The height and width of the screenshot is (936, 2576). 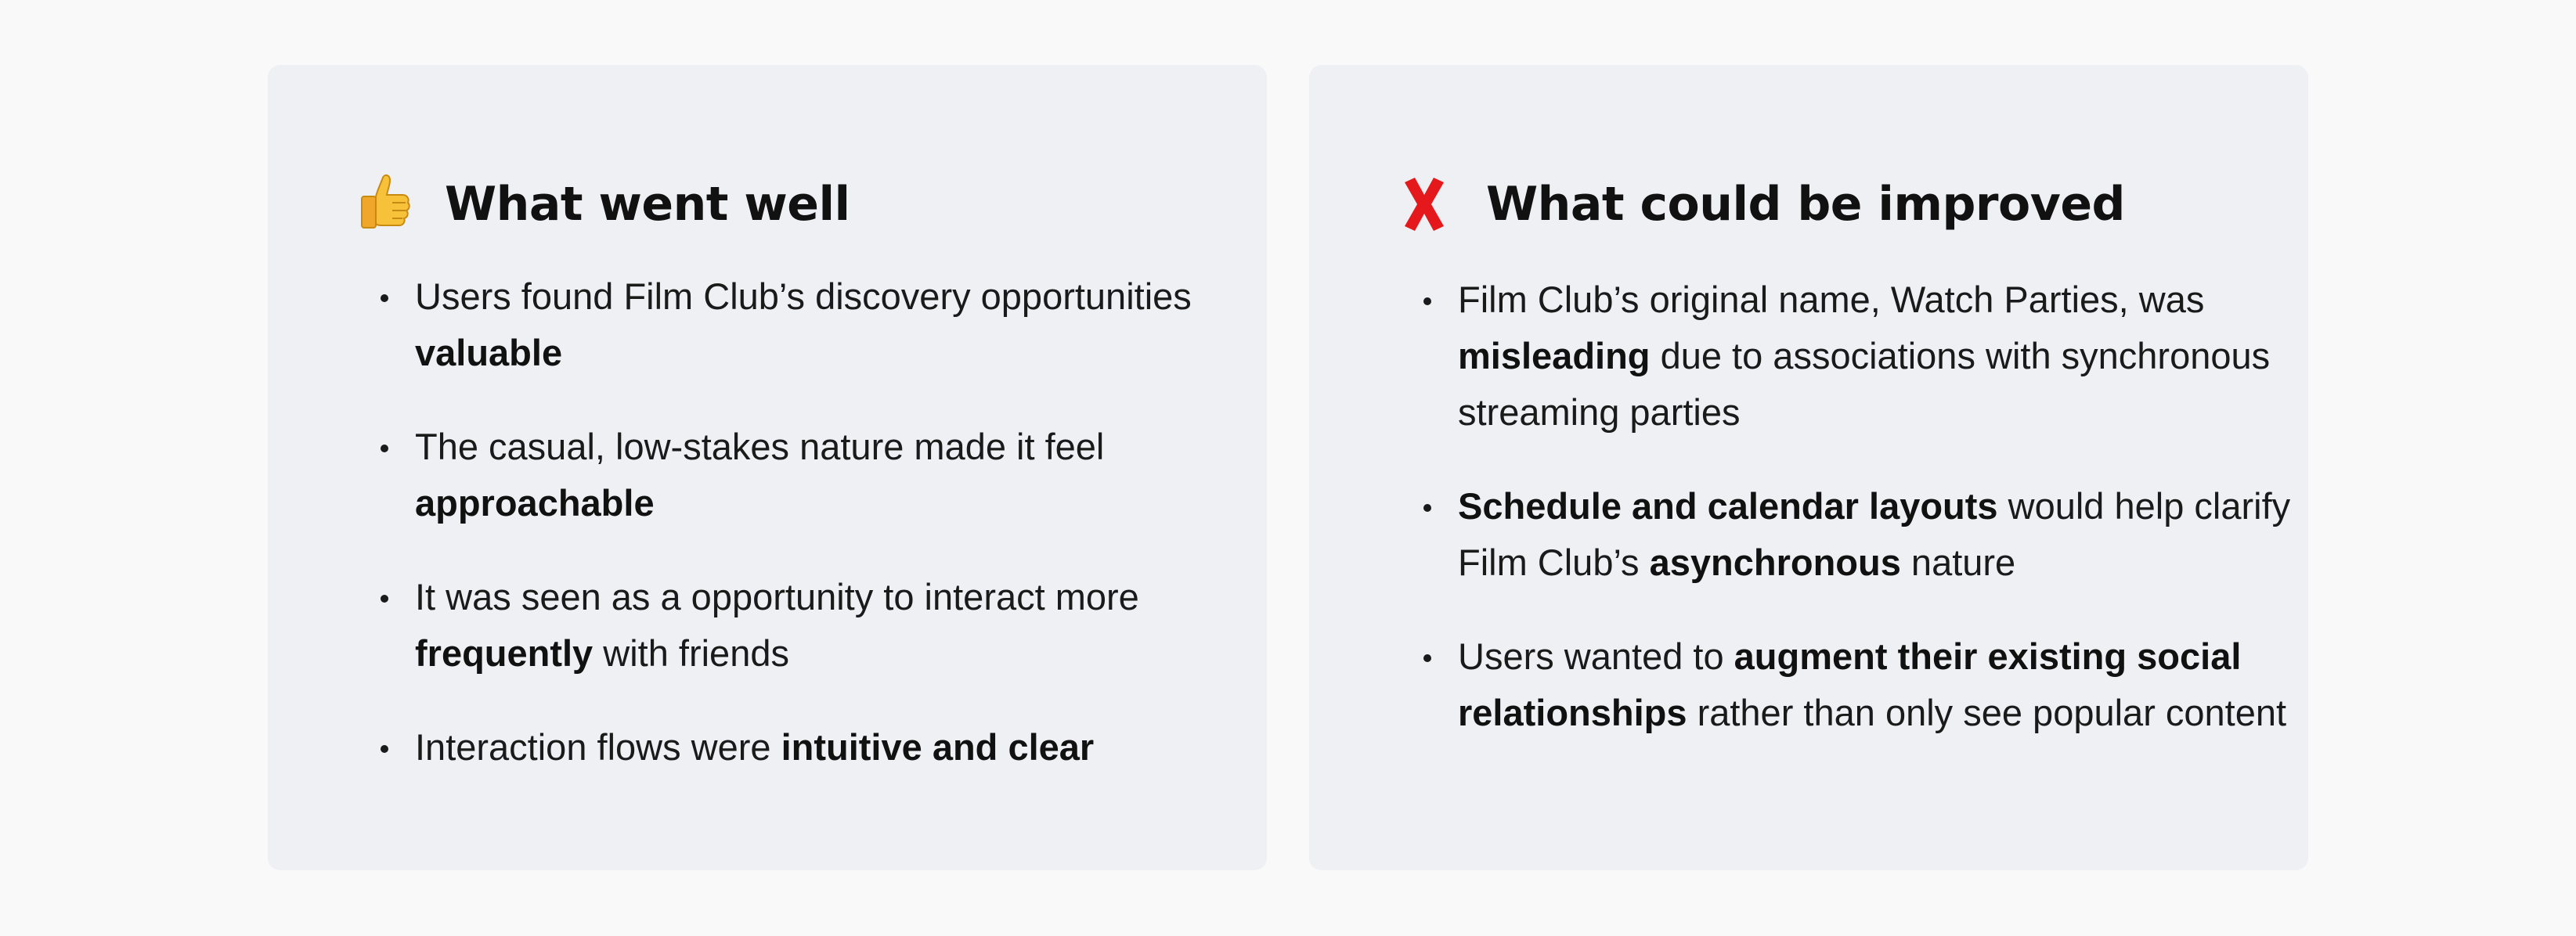 I want to click on went-well-header: What went well, so click(x=603, y=204).